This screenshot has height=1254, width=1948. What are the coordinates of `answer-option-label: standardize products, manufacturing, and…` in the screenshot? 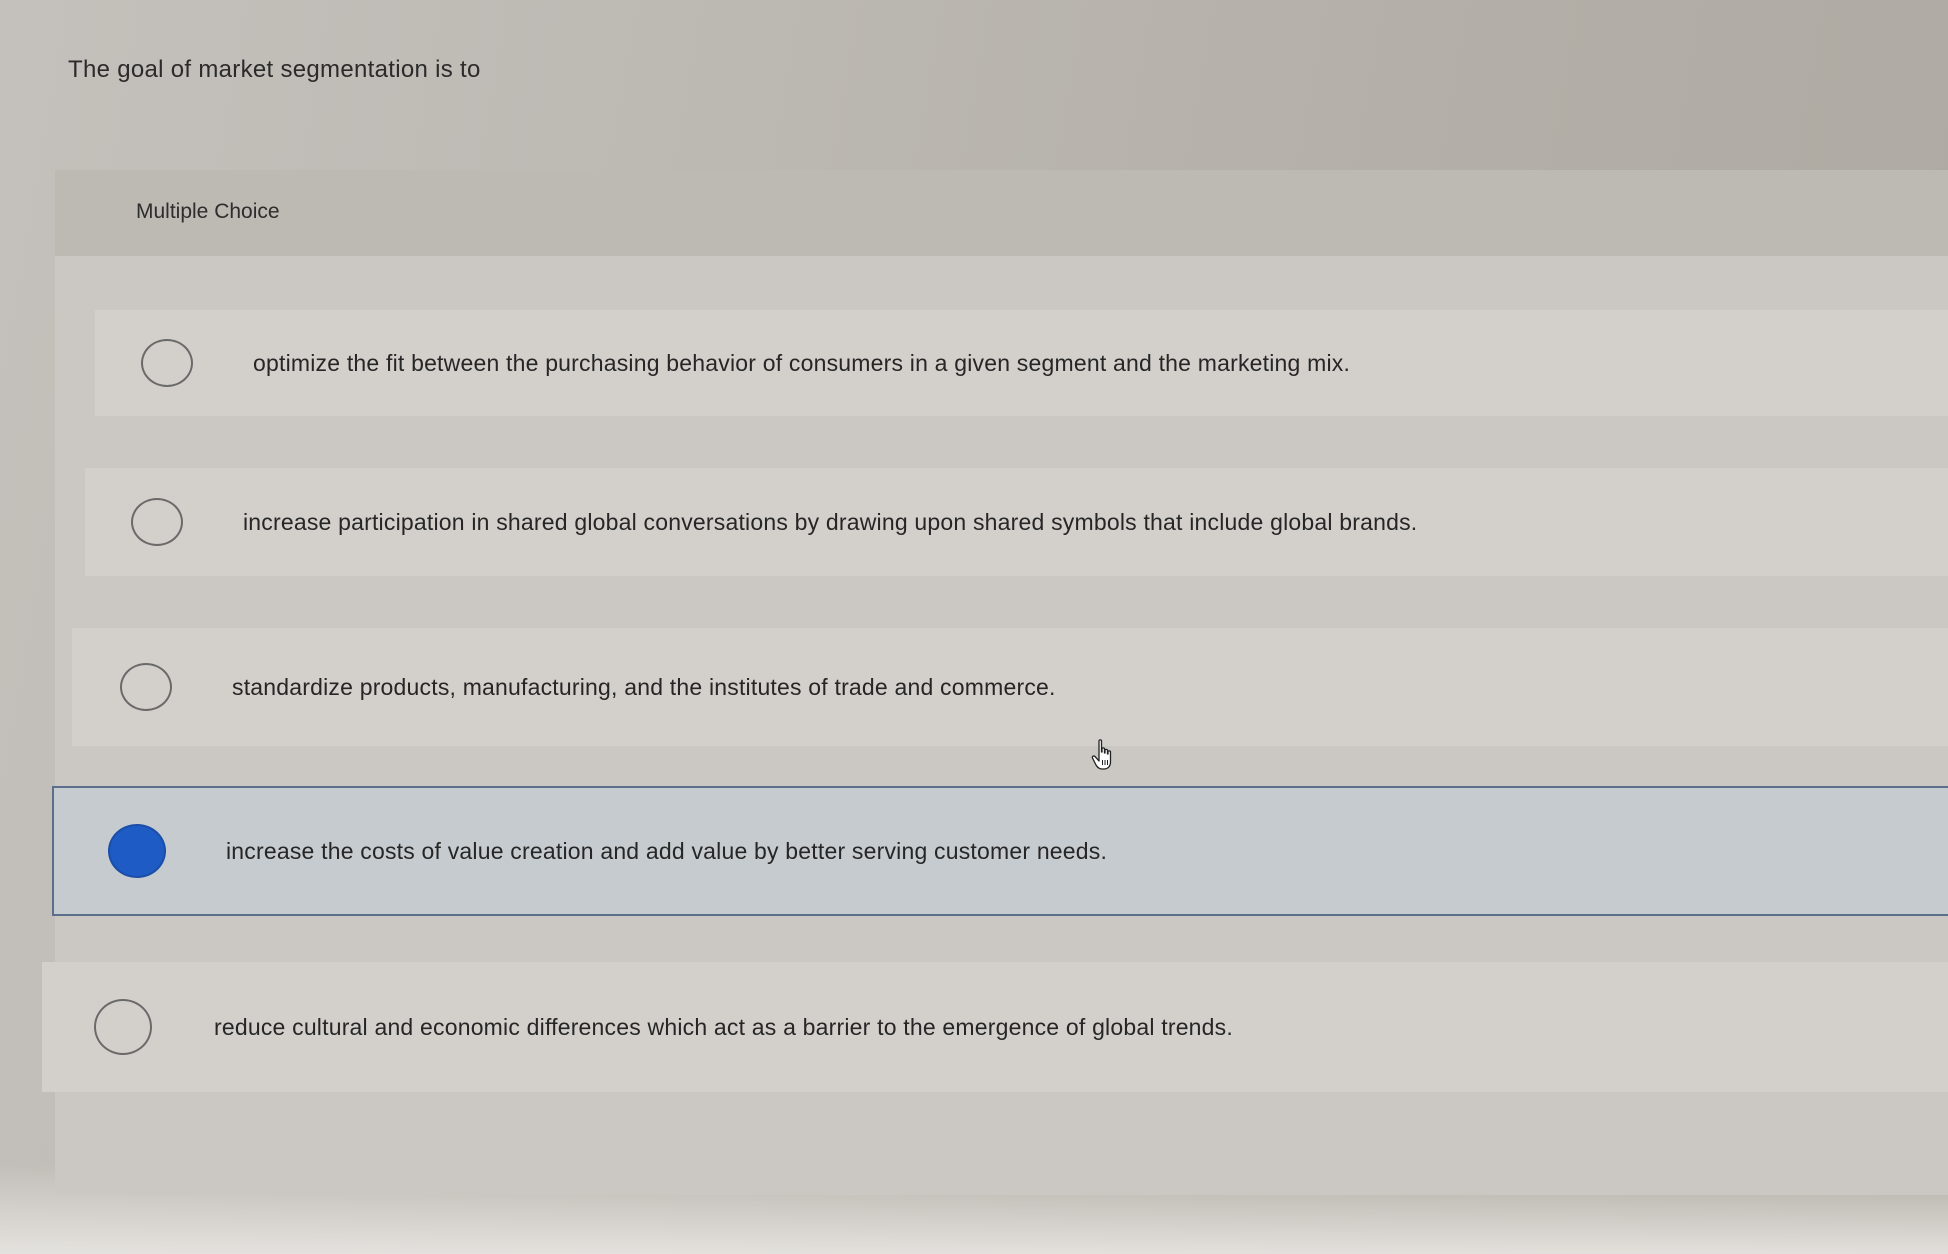 It's located at (644, 686).